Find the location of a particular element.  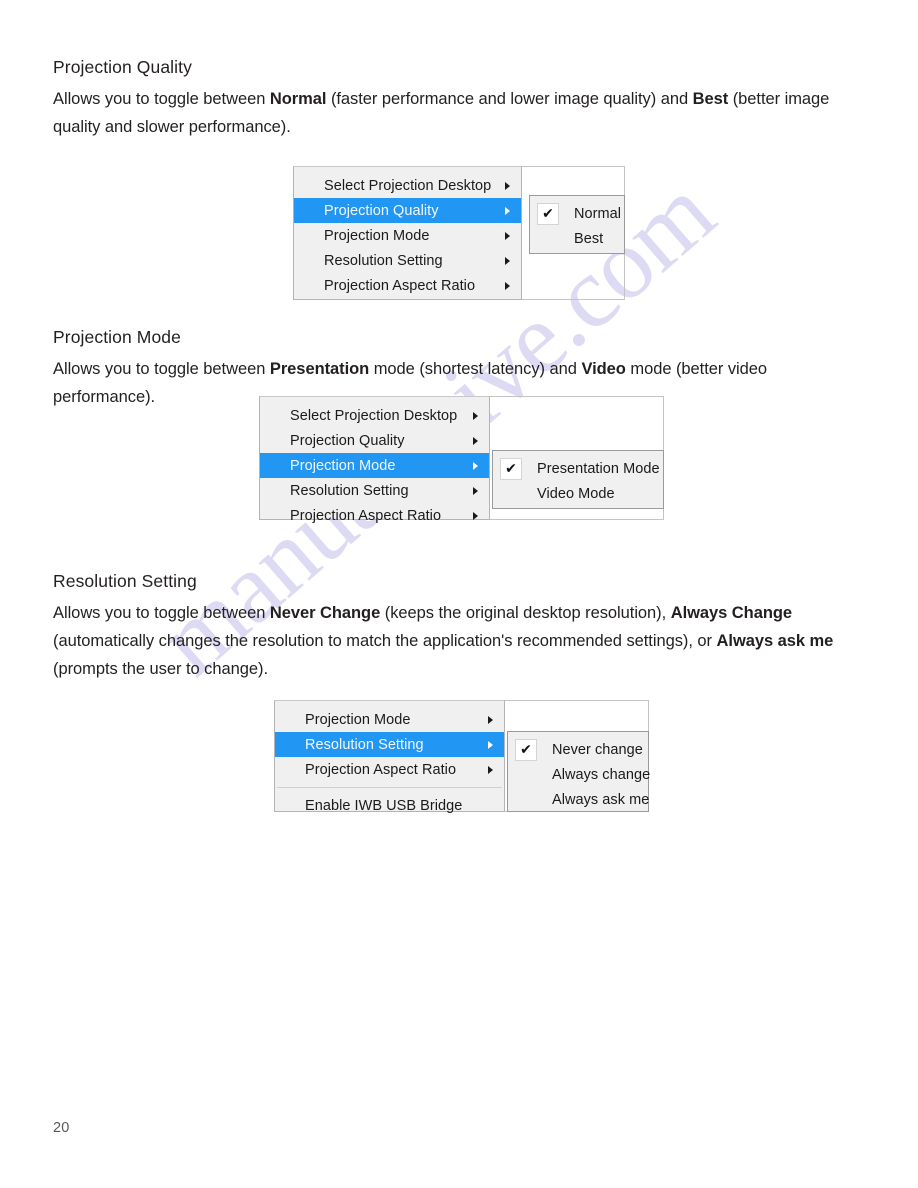

submenu-item: Always change is located at coordinates (579, 774).